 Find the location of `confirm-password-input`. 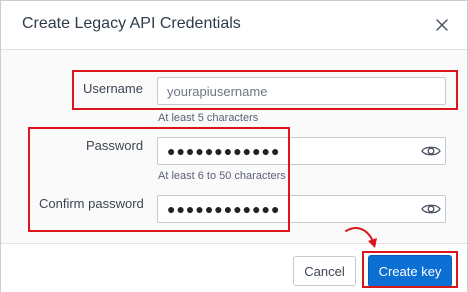

confirm-password-input is located at coordinates (301, 209).